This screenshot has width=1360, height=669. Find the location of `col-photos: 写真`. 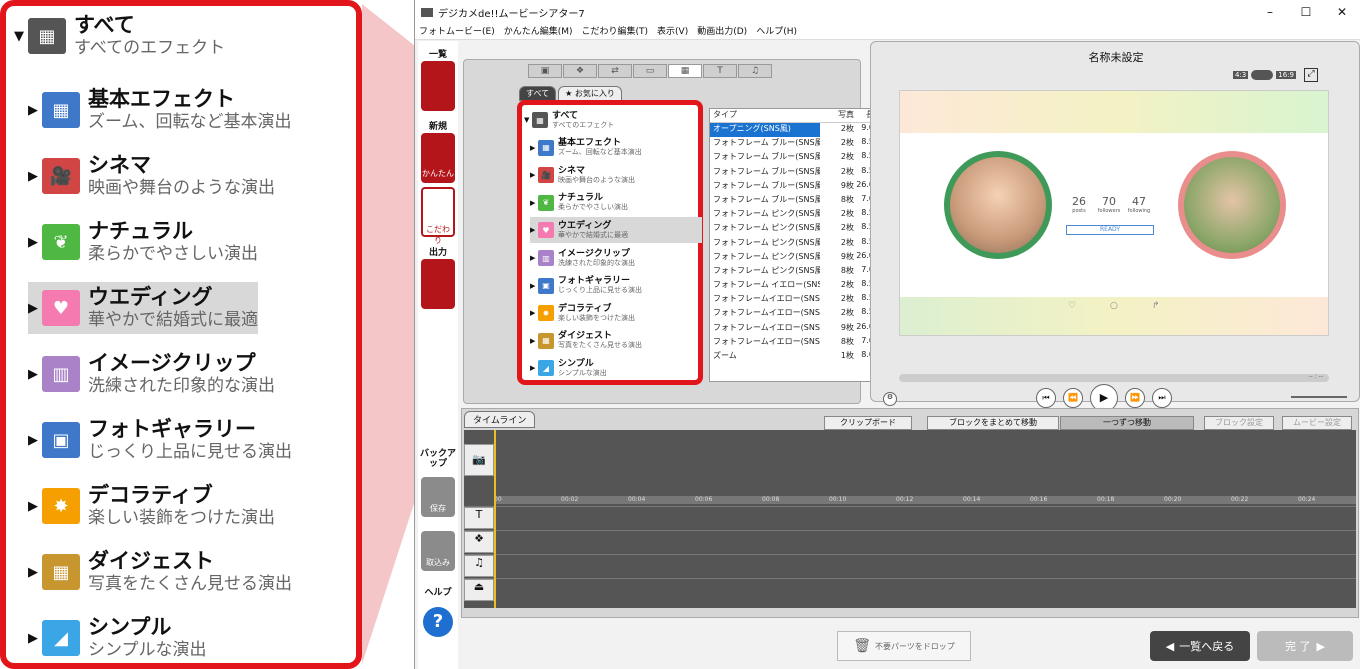

col-photos: 写真 is located at coordinates (837, 115).